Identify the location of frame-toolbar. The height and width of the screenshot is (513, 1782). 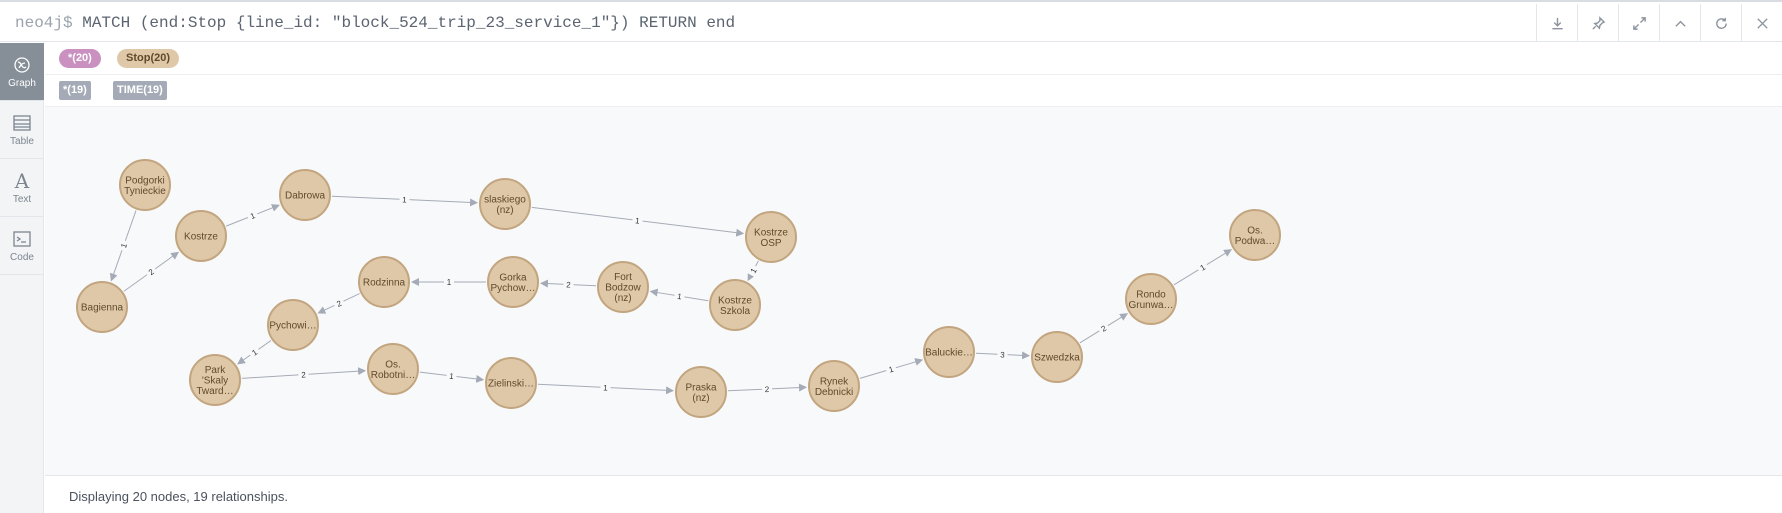
(1659, 23).